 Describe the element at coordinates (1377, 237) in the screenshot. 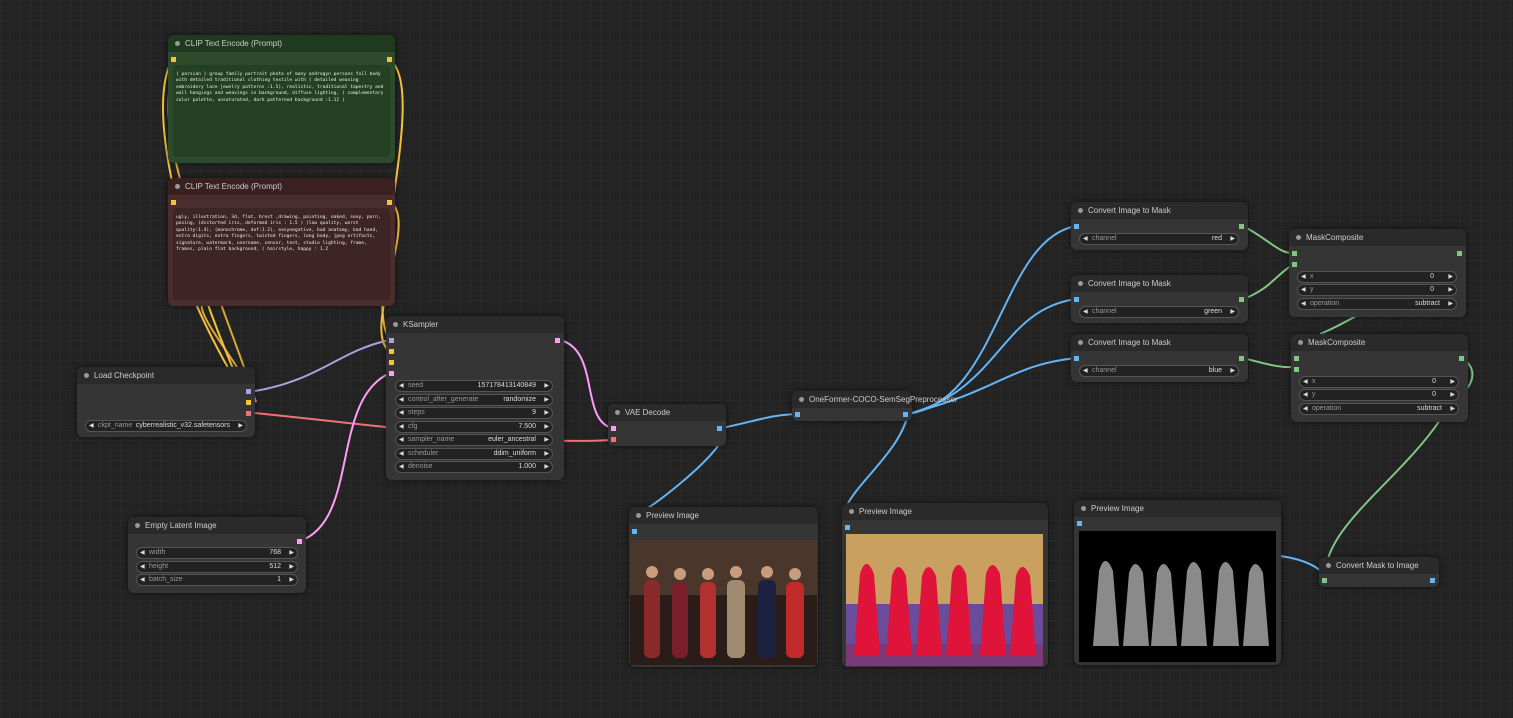

I see `node-title: MaskComposite` at that location.